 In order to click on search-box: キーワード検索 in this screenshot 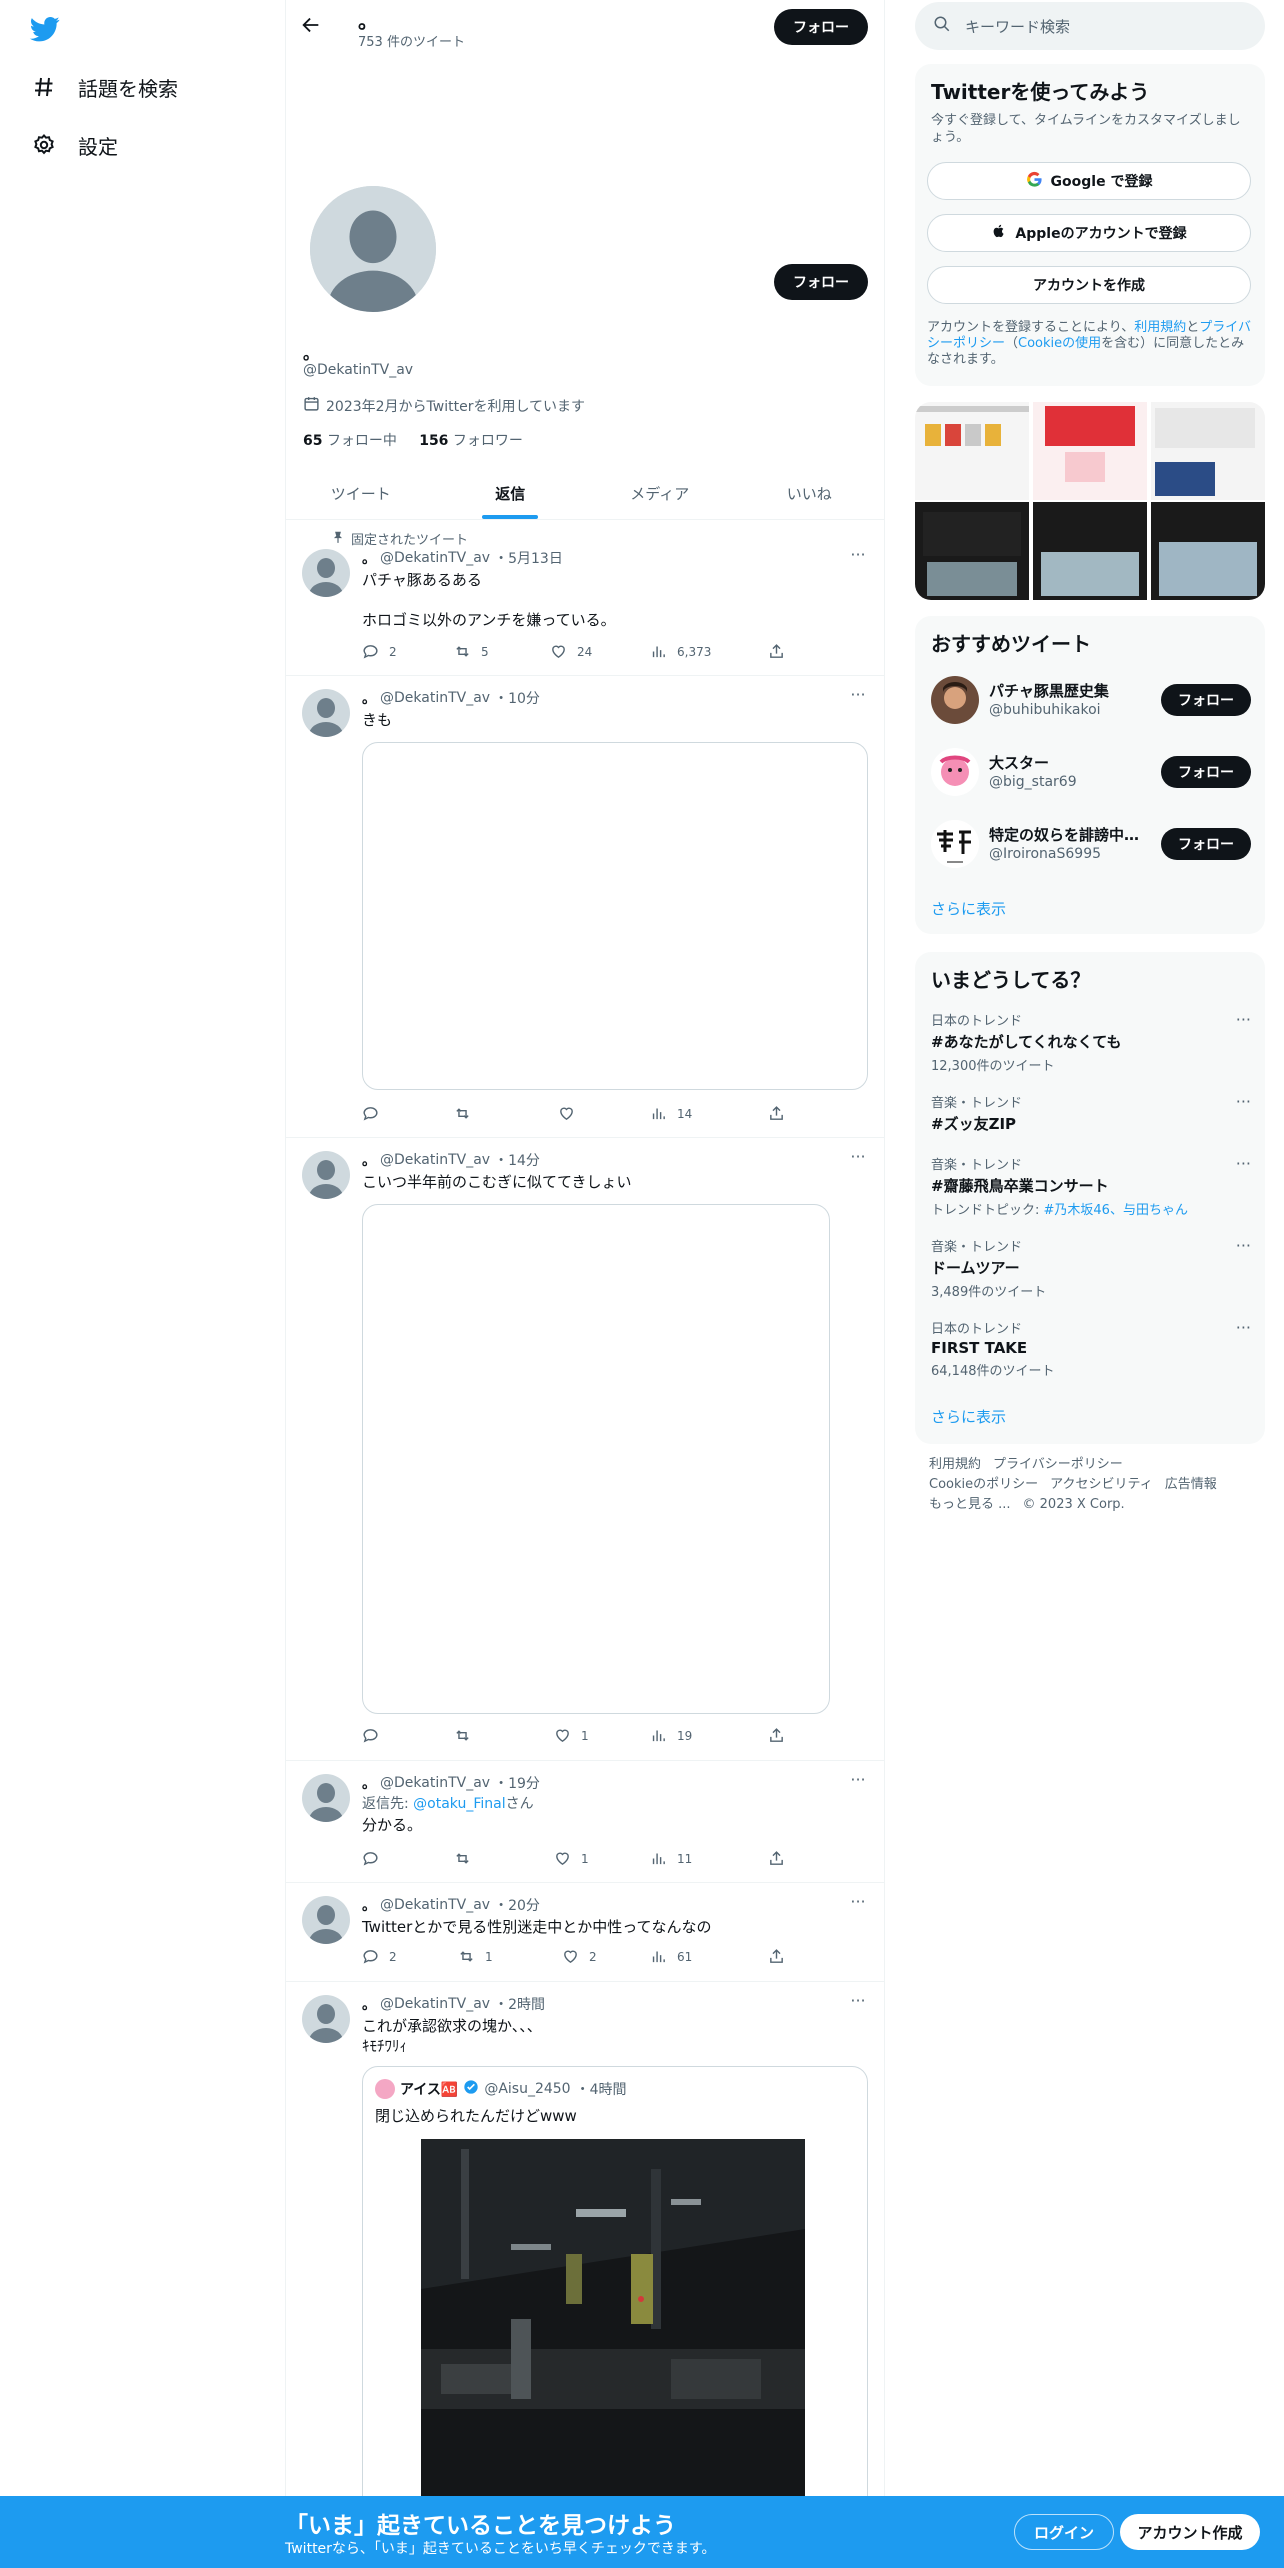, I will do `click(1090, 26)`.